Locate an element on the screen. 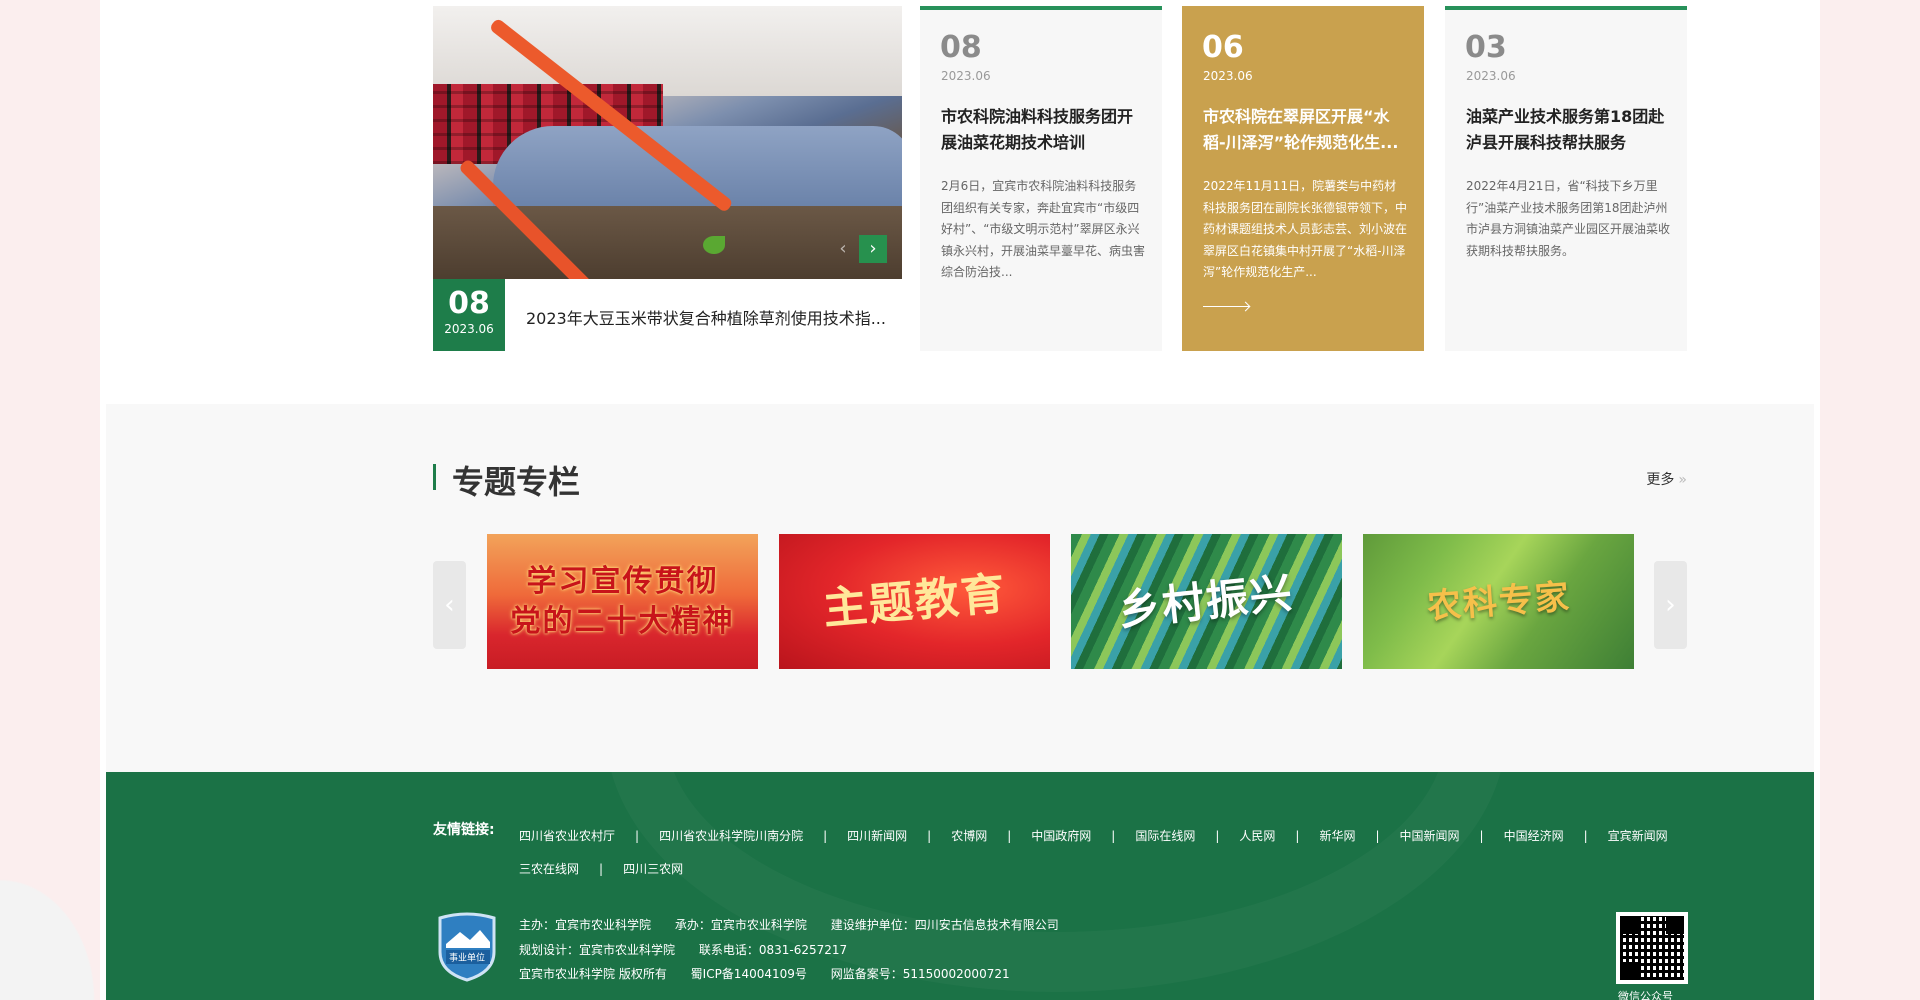  friendly-link: 中国新闻网 is located at coordinates (1430, 836).